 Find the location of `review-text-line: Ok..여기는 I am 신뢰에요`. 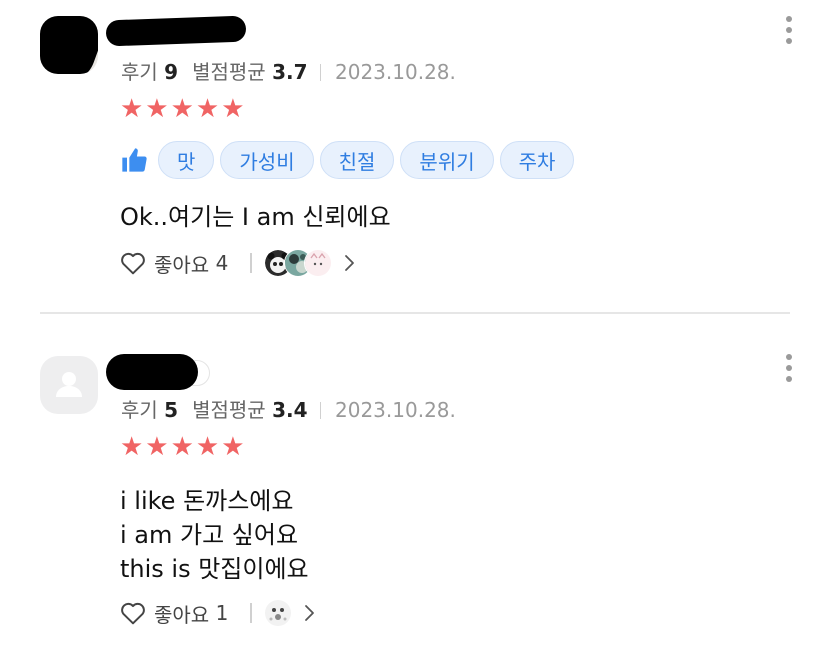

review-text-line: Ok..여기는 I am 신뢰에요 is located at coordinates (255, 217).